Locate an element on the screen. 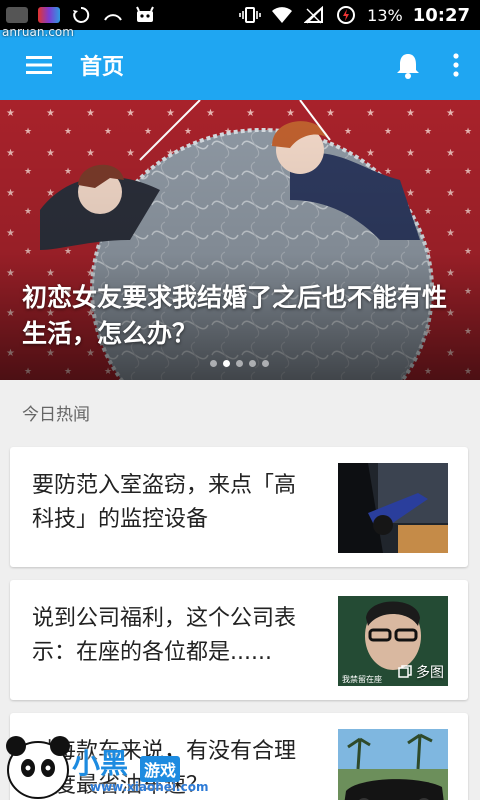  vibrate-icon is located at coordinates (250, 15).